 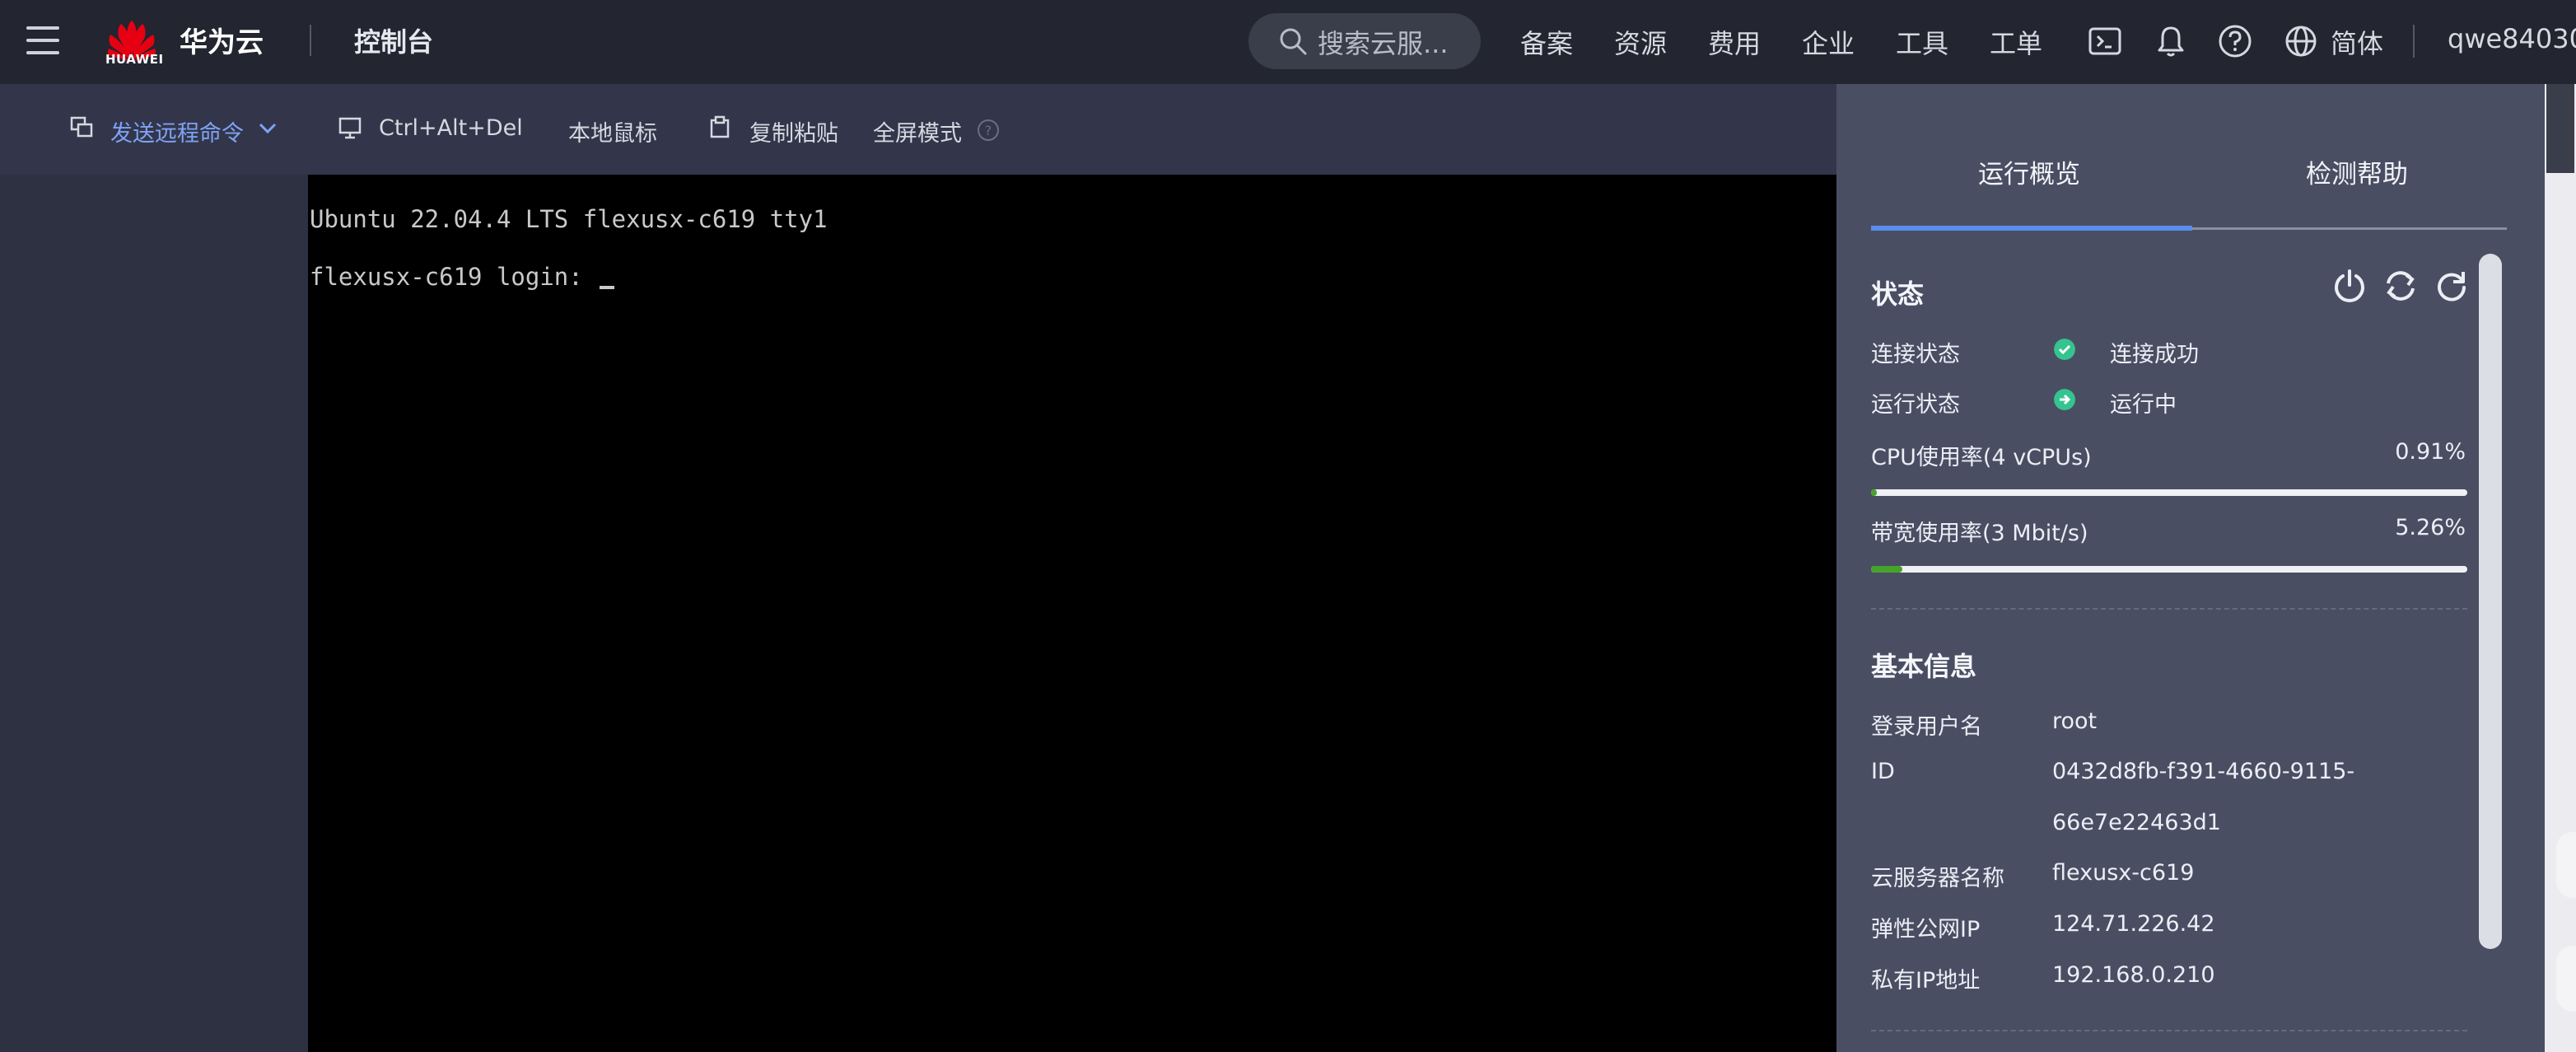 What do you see at coordinates (1924, 666) in the screenshot?
I see `basic-info-title: 基本信息` at bounding box center [1924, 666].